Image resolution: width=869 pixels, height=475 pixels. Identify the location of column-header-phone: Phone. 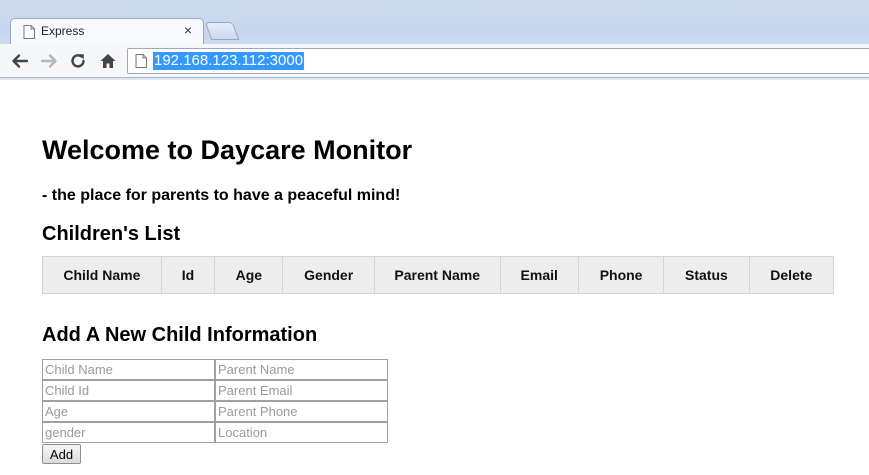
(621, 275).